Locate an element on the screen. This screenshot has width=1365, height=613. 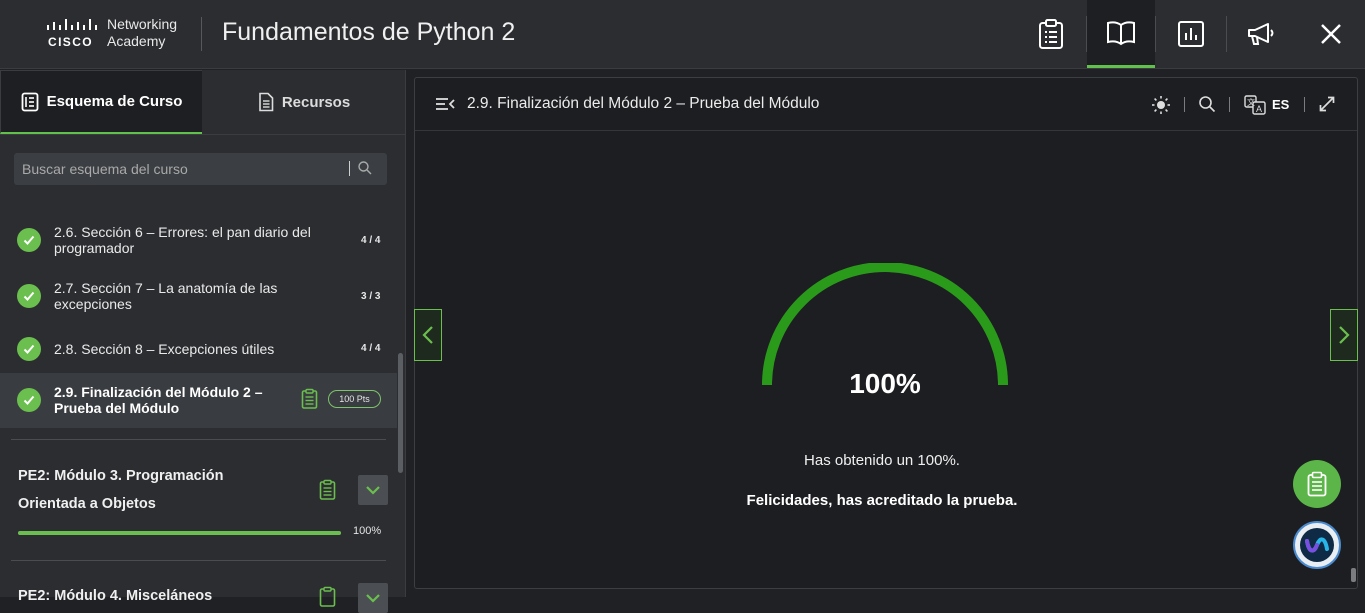
outline-icon is located at coordinates (29, 101).